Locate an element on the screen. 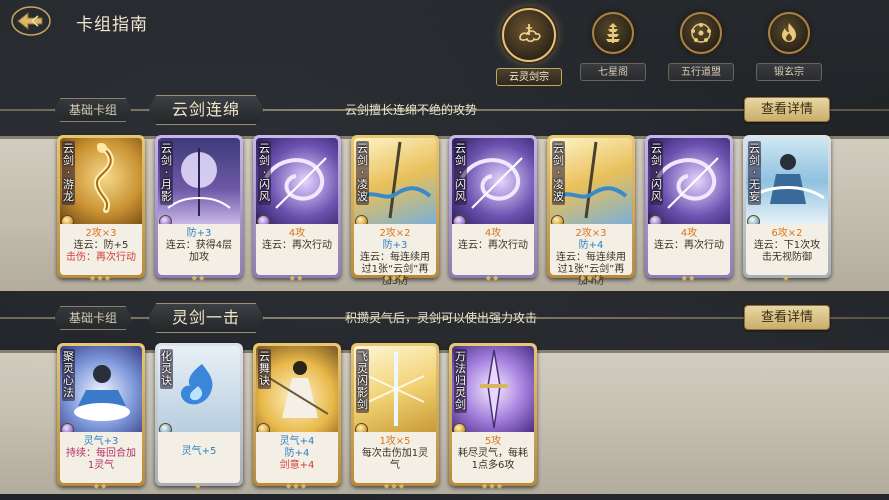 The width and height of the screenshot is (889, 500). card-line: 灵气+5 is located at coordinates (199, 451).